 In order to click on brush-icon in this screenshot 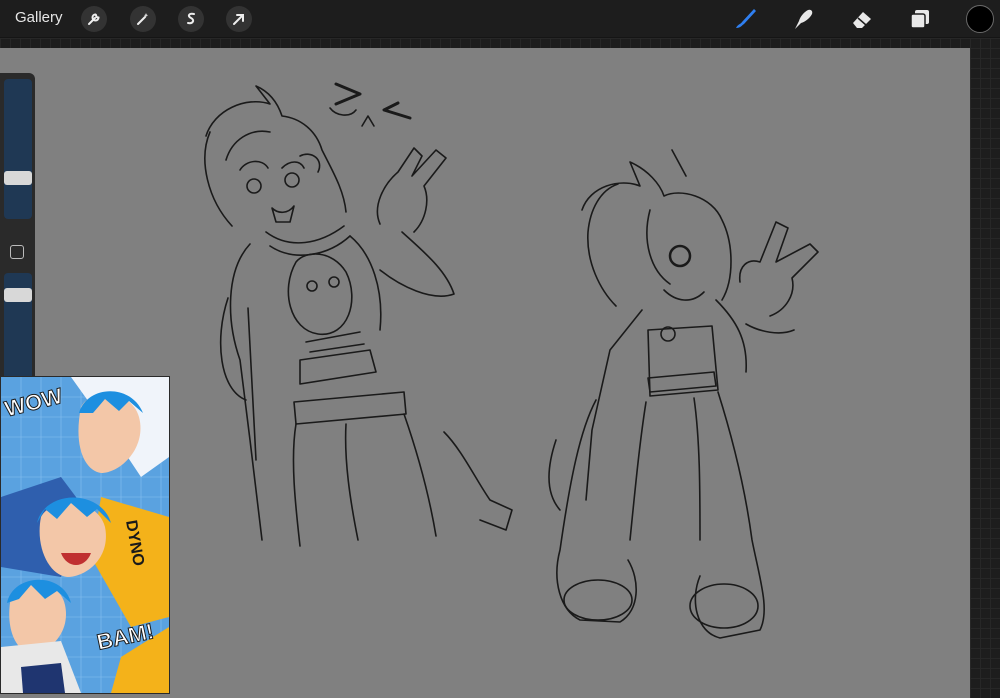, I will do `click(745, 19)`.